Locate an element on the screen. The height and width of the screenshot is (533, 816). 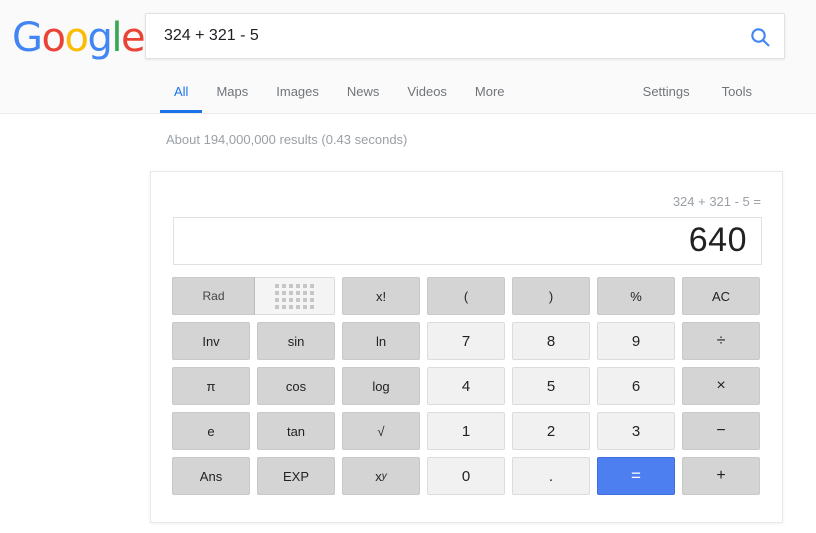
key-8: 8 is located at coordinates (551, 341).